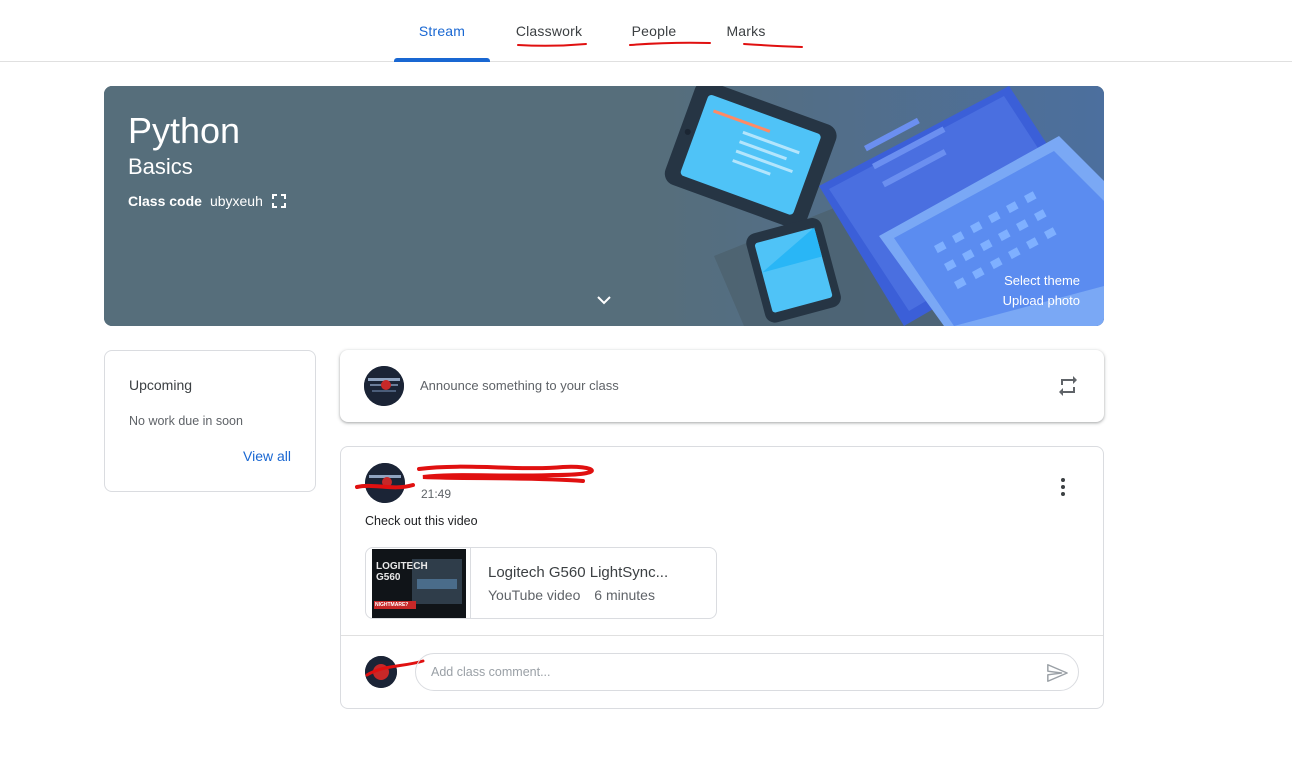 The image size is (1292, 762). Describe the element at coordinates (161, 385) in the screenshot. I see `upcoming-title: Upcoming` at that location.